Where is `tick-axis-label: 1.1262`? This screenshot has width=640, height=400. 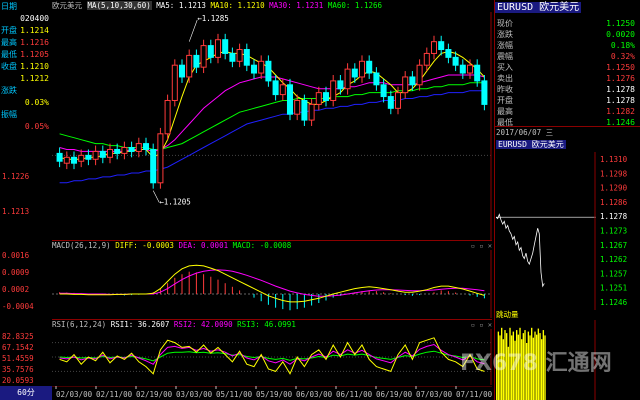
tick-axis-label: 1.1262 is located at coordinates (613, 259).